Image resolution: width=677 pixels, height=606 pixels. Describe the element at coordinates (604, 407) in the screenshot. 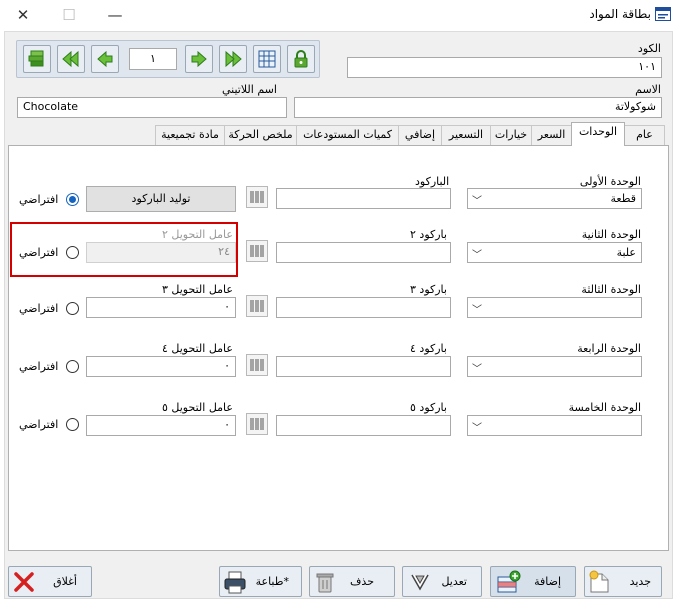

I see `unit-5-label: الوحدة الخامسة` at that location.